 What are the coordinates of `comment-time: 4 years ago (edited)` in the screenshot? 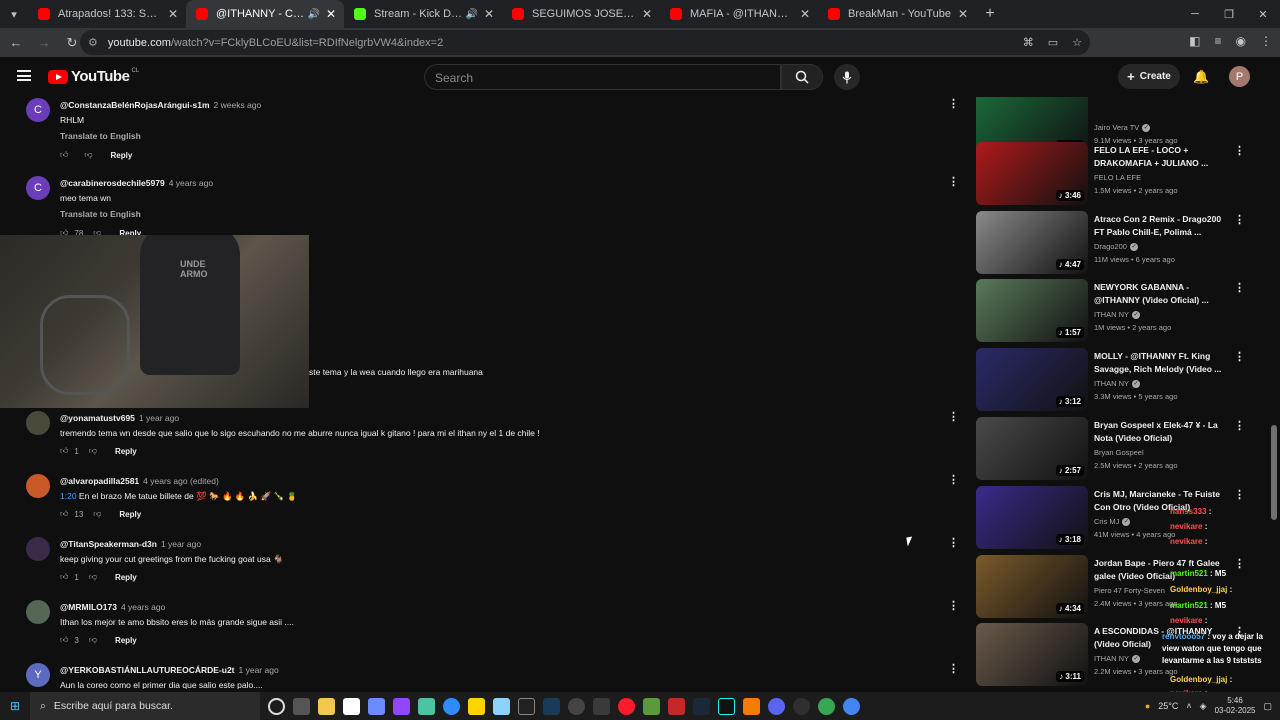 It's located at (181, 481).